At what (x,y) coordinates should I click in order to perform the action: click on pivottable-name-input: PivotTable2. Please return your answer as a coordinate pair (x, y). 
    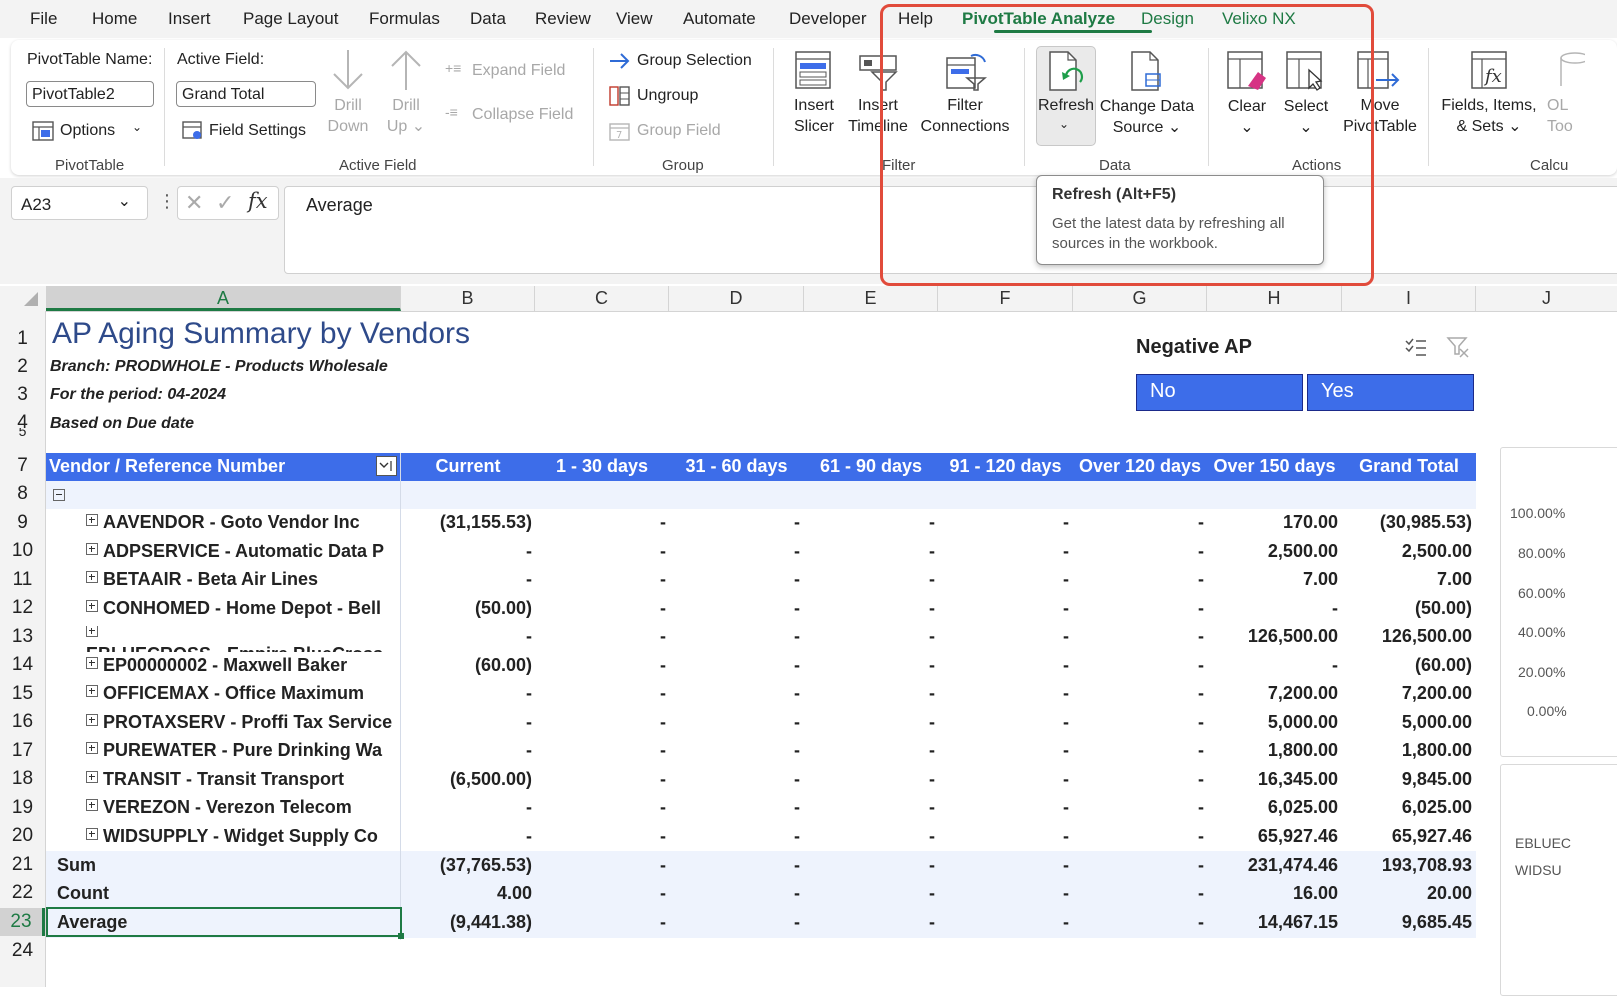
    Looking at the image, I should click on (90, 94).